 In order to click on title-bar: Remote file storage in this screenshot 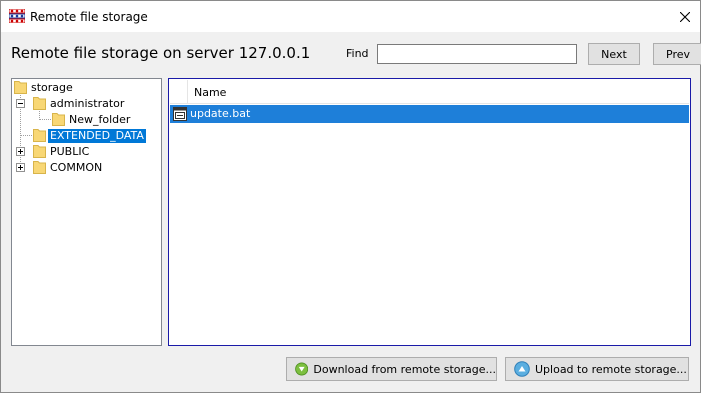, I will do `click(350, 16)`.